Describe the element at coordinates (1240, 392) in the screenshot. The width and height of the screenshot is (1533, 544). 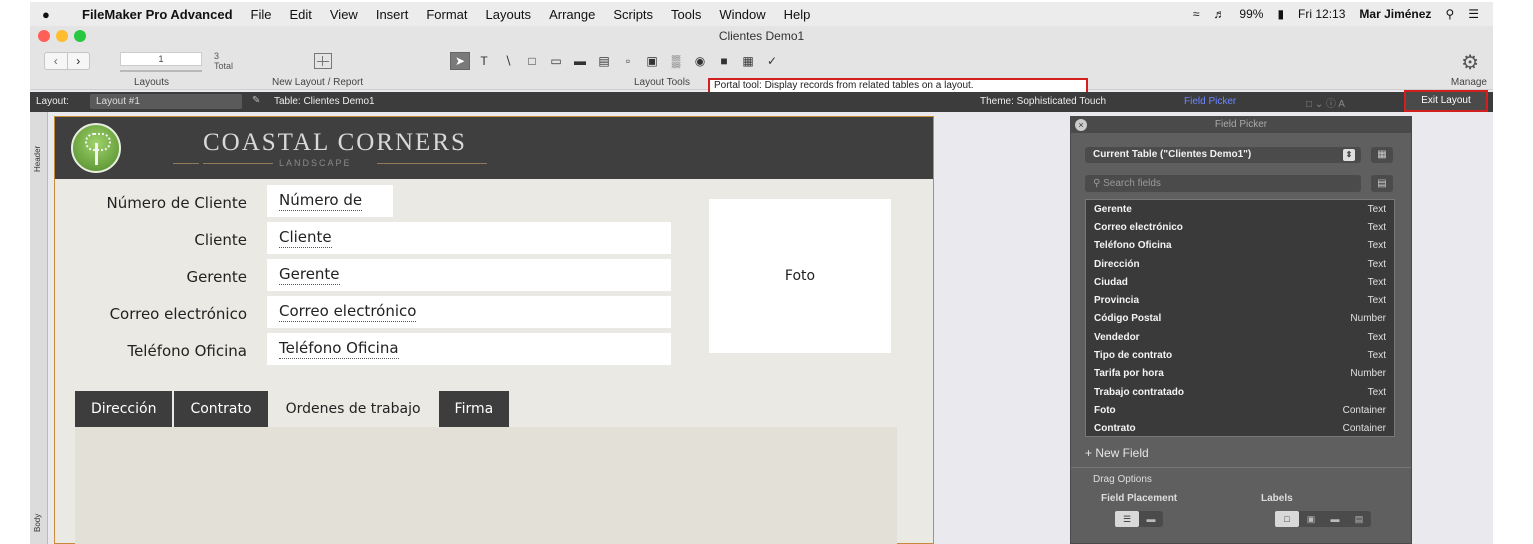
I see `list-item: Trabajo contratado Text` at that location.